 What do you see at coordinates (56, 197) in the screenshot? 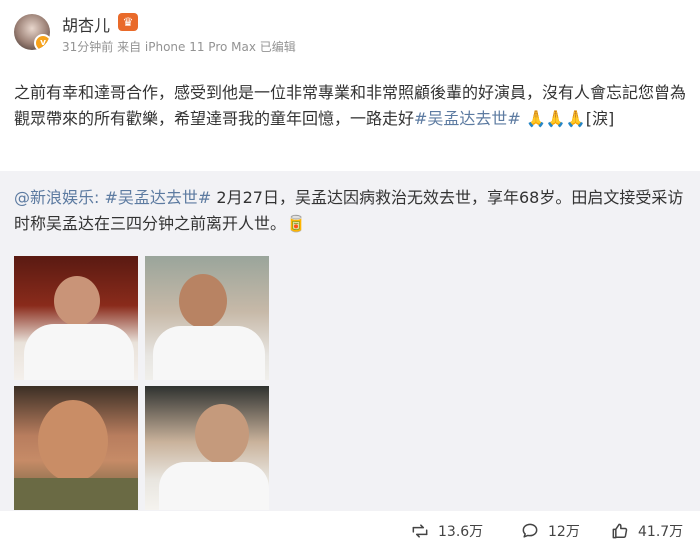
I see `repost-source-link: @新浪娱乐:` at bounding box center [56, 197].